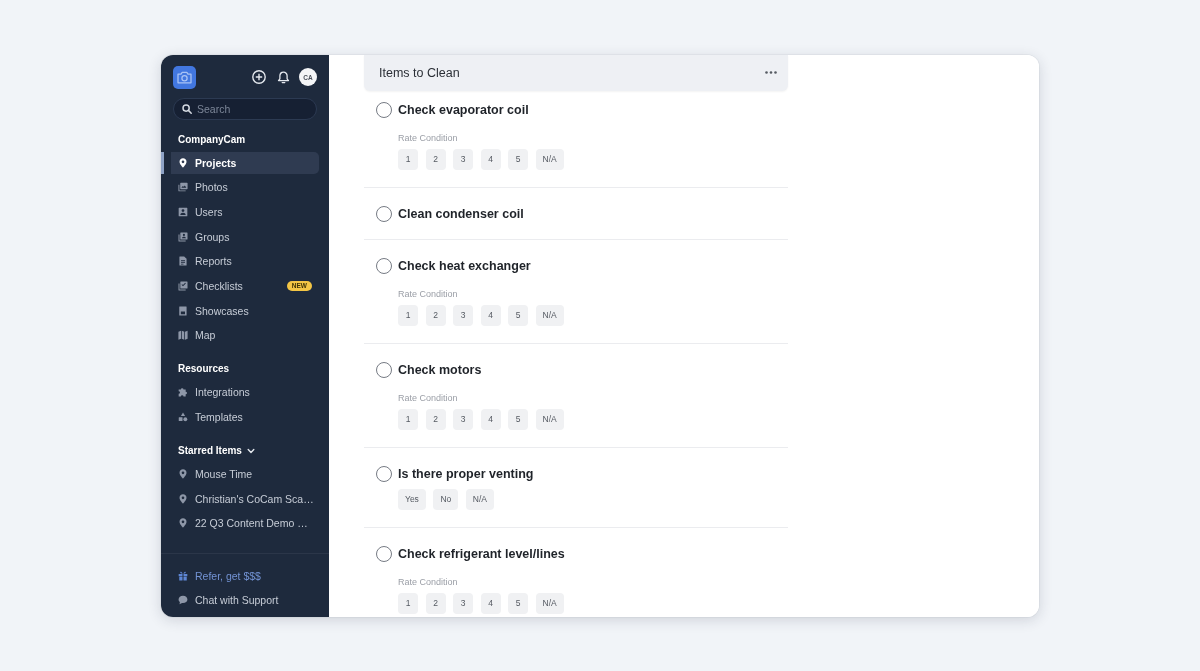  Describe the element at coordinates (245, 575) in the screenshot. I see `sidebar-link: Refer, get $$$` at that location.